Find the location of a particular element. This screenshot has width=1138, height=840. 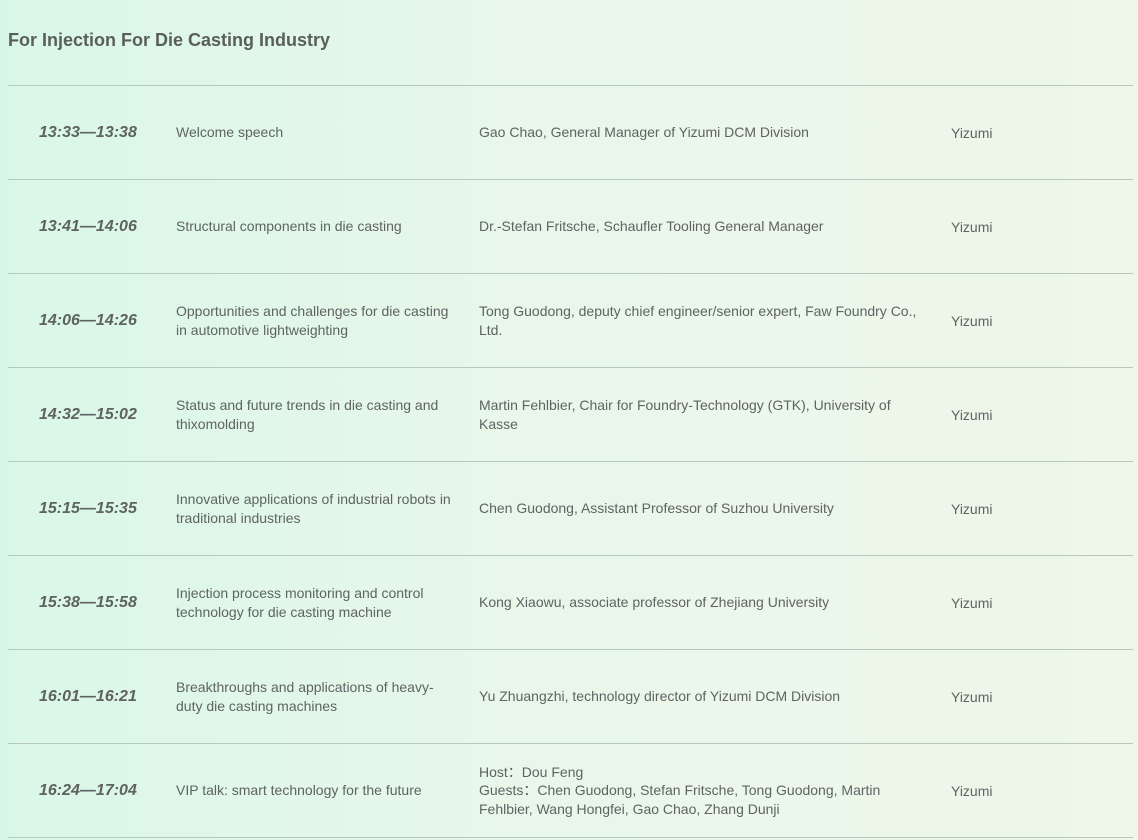

host-text: Host：Dou Feng is located at coordinates (531, 771).